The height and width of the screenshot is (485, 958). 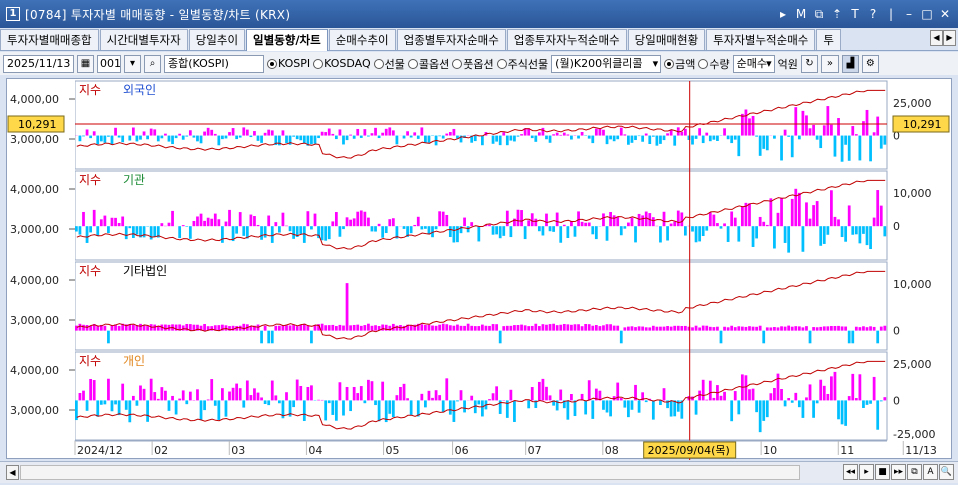 What do you see at coordinates (783, 14) in the screenshot?
I see `window-control-icon: ▸` at bounding box center [783, 14].